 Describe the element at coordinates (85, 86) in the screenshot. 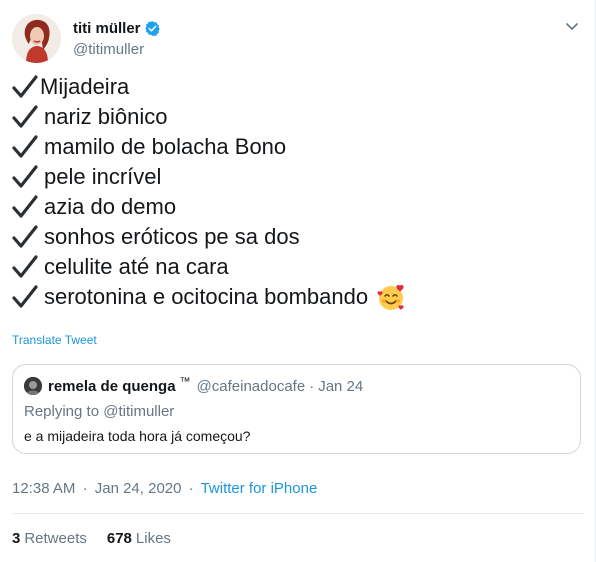

I see `tweet-line-text: Mijadeira` at that location.